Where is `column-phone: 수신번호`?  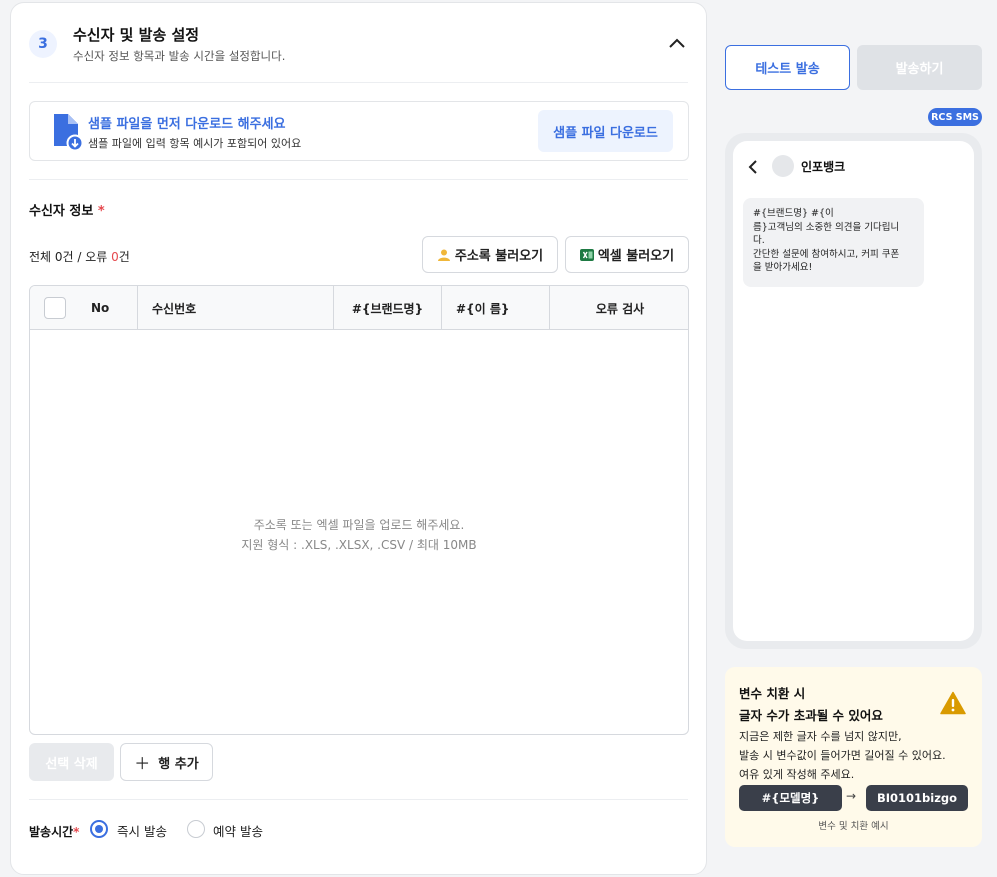 column-phone: 수신번호 is located at coordinates (236, 308).